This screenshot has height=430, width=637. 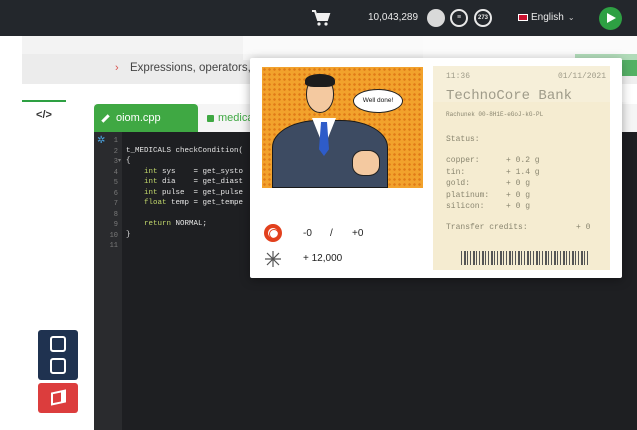 I want to click on code-line: int pulse = get_pulse, so click(x=194, y=192).